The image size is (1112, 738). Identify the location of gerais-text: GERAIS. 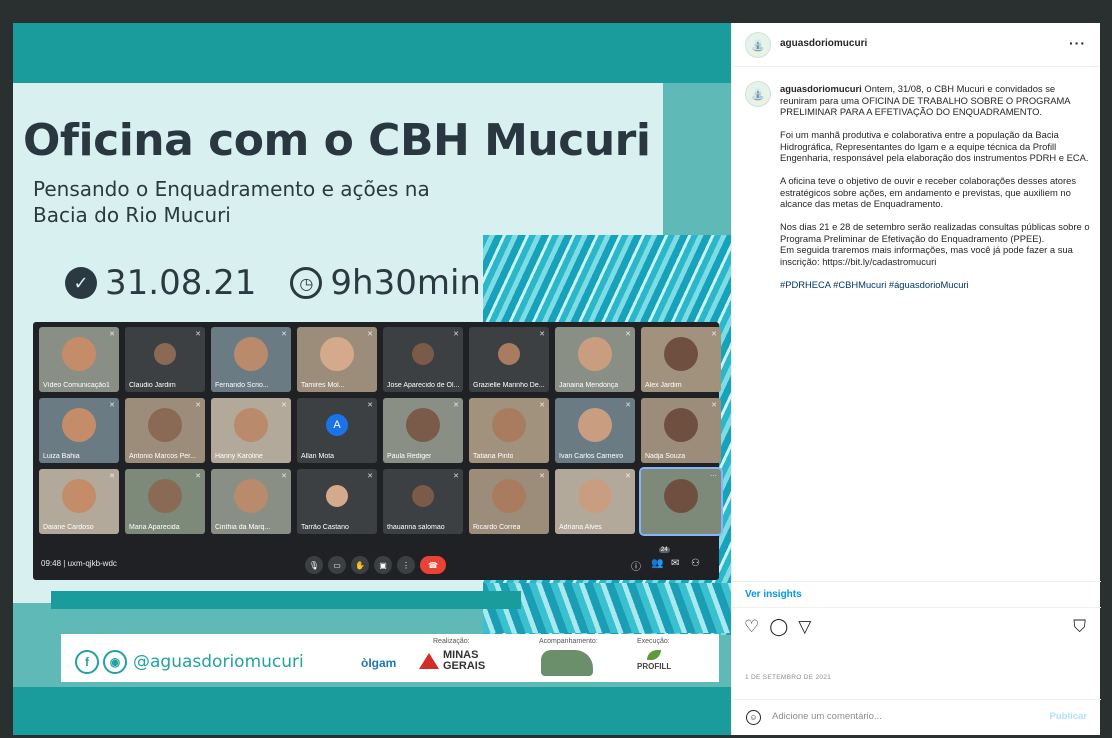
(464, 666).